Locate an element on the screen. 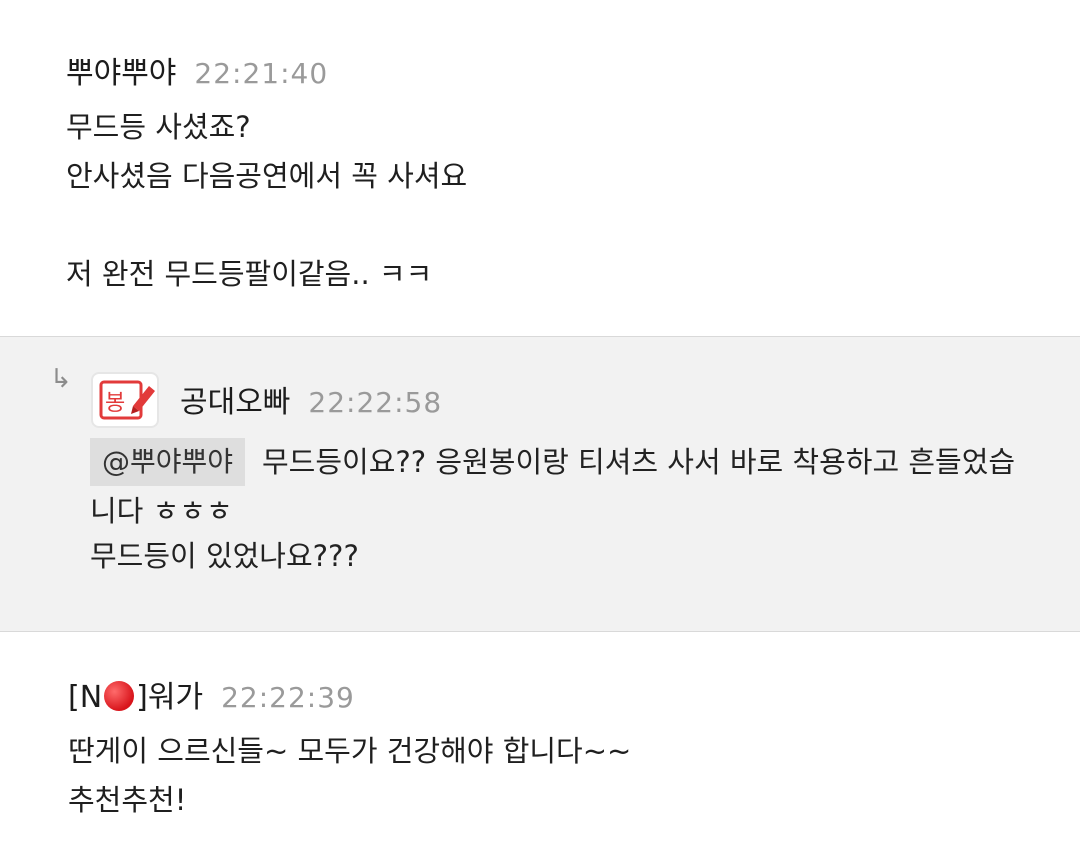 This screenshot has height=853, width=1080. author-suffix: ]워가 is located at coordinates (170, 697).